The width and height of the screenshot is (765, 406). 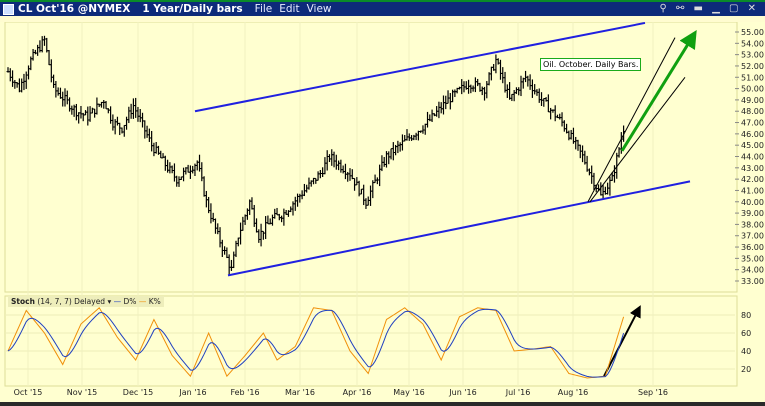 I want to click on menu-view: View, so click(x=319, y=9).